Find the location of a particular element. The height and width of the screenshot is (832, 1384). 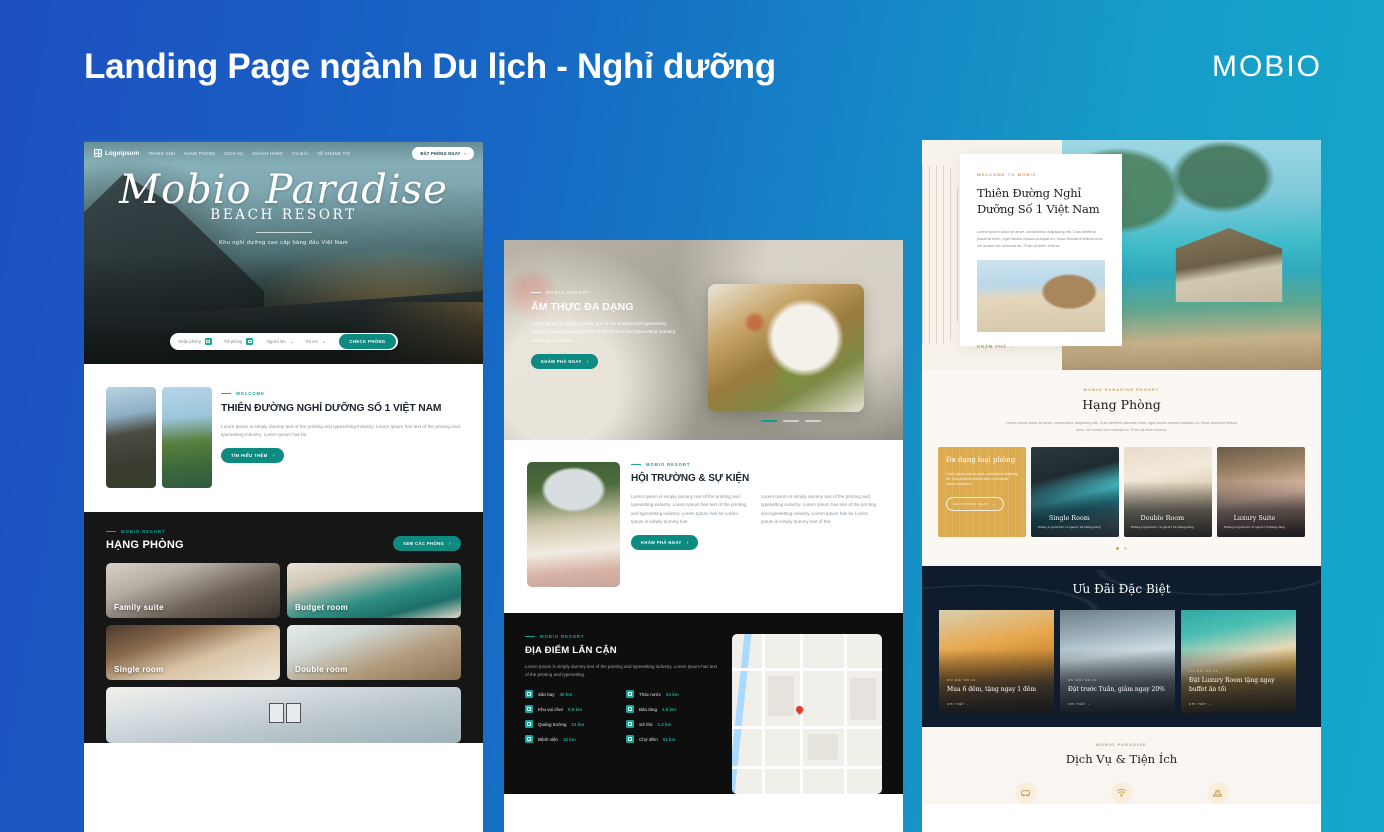

events-eyebrow-label: MOBIO RESORT is located at coordinates (668, 464).